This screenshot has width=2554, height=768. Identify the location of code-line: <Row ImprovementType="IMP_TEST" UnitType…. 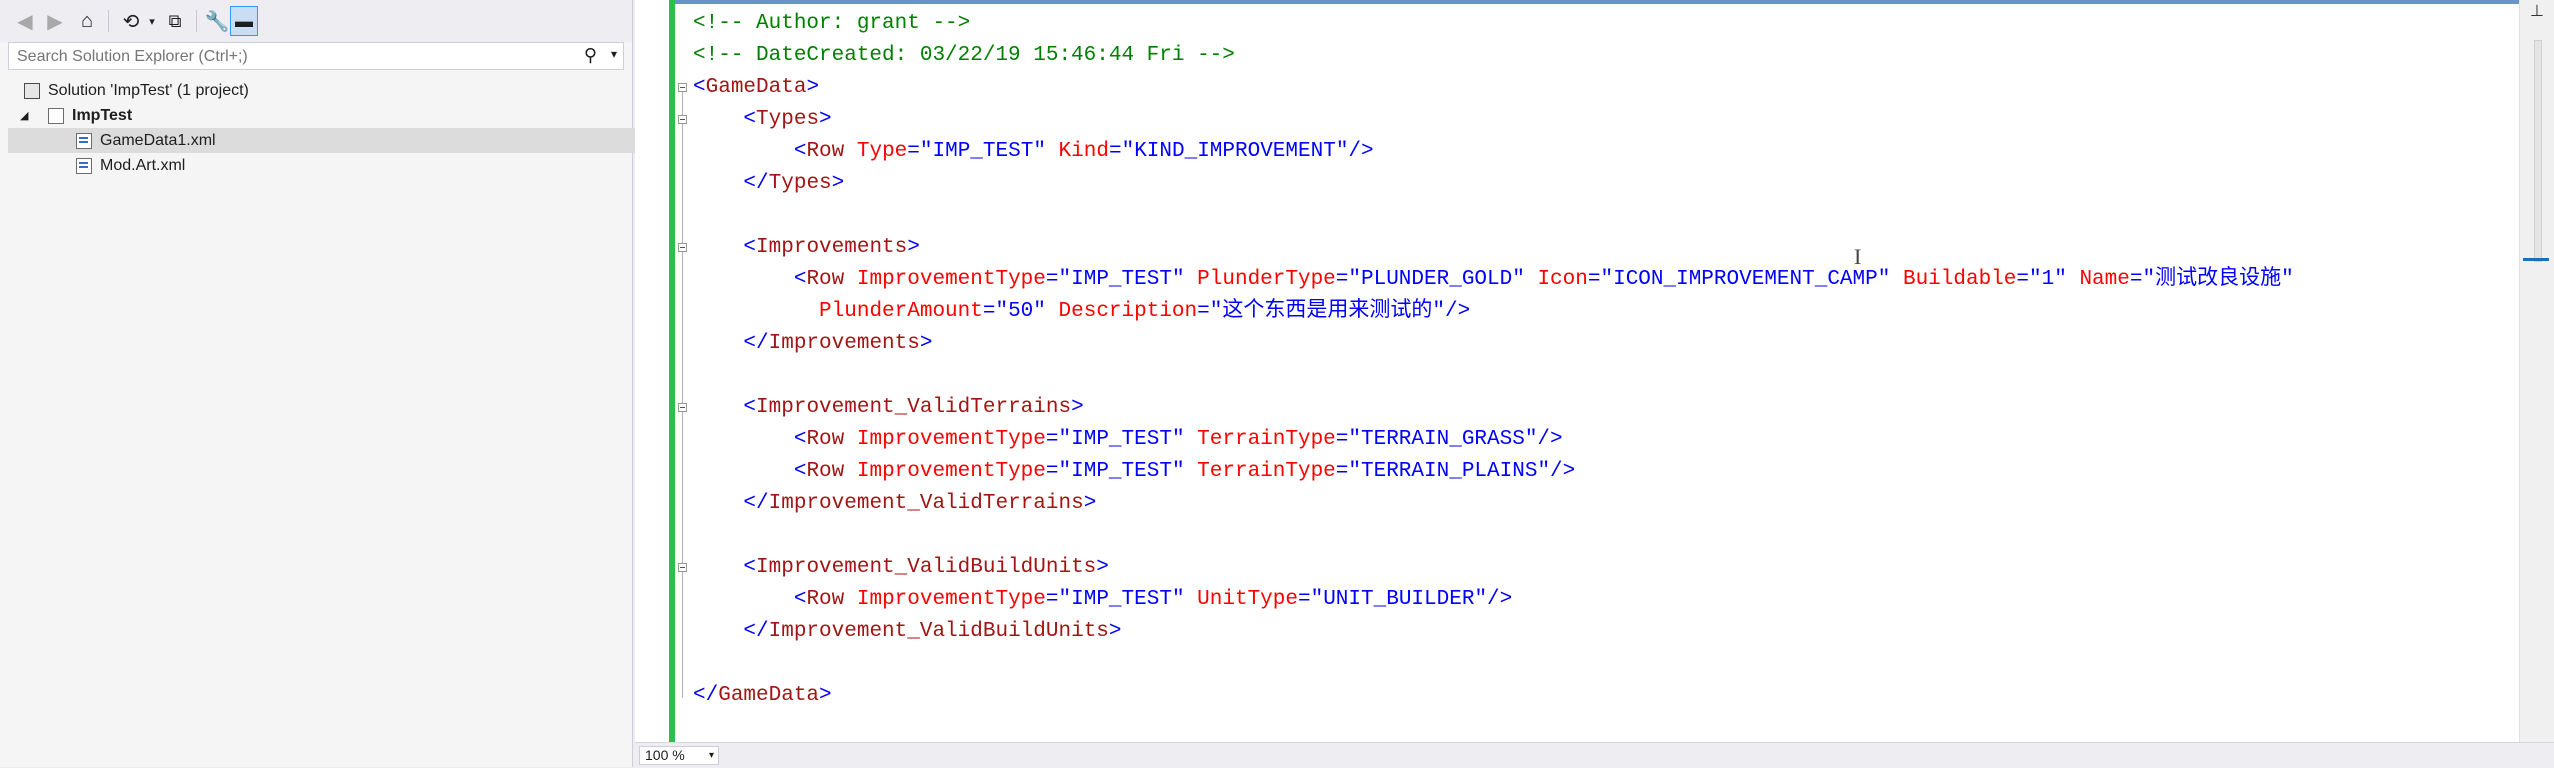
(1493, 600).